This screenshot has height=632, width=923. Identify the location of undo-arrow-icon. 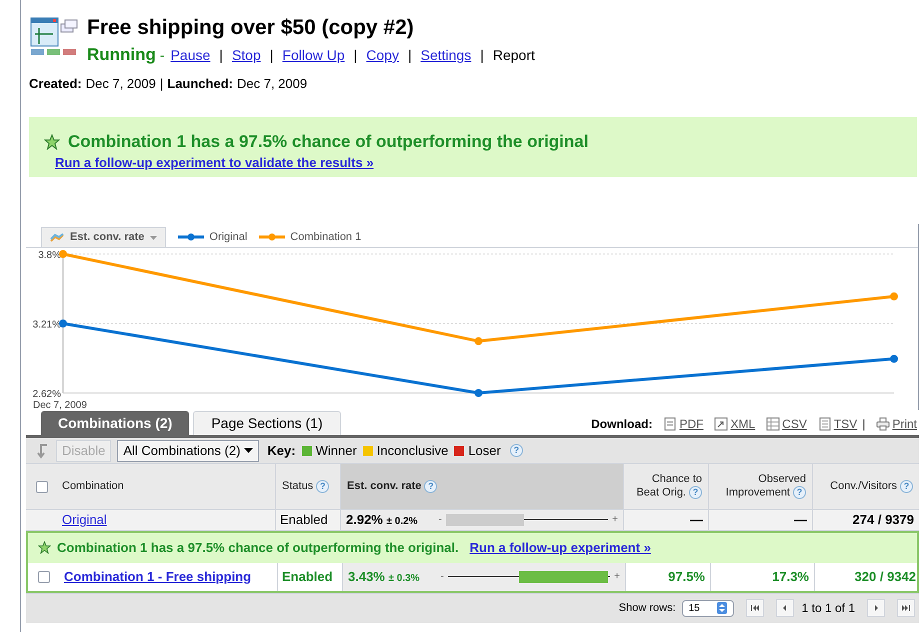
(43, 450).